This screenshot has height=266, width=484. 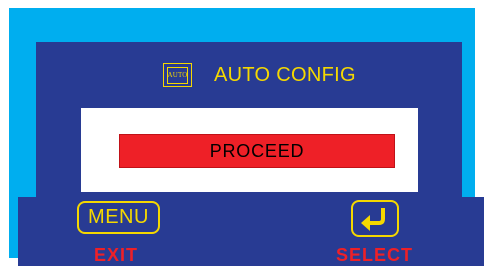 What do you see at coordinates (285, 74) in the screenshot?
I see `page-title: AUTO CONFIG` at bounding box center [285, 74].